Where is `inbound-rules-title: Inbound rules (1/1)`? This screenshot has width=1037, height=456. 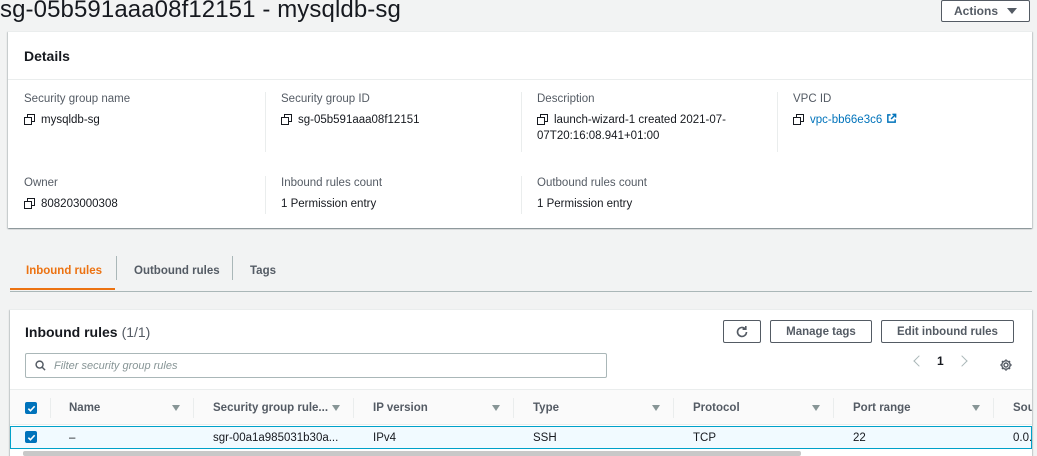 inbound-rules-title: Inbound rules (1/1) is located at coordinates (87, 332).